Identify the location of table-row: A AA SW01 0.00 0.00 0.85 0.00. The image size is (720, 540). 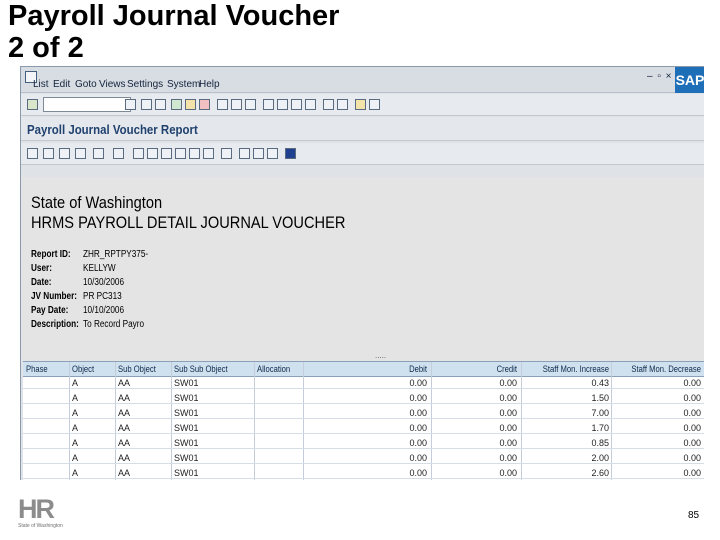
(363, 443).